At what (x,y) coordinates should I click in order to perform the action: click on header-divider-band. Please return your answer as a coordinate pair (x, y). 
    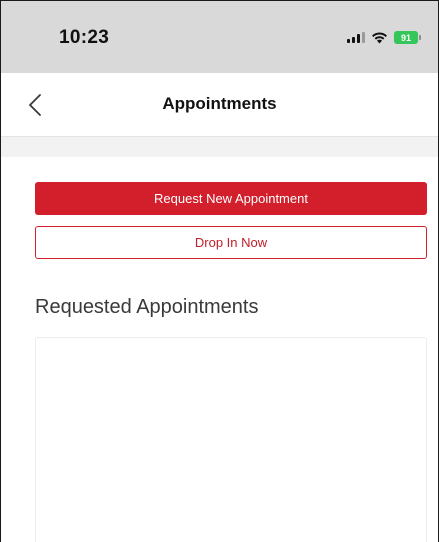
    Looking at the image, I should click on (219, 147).